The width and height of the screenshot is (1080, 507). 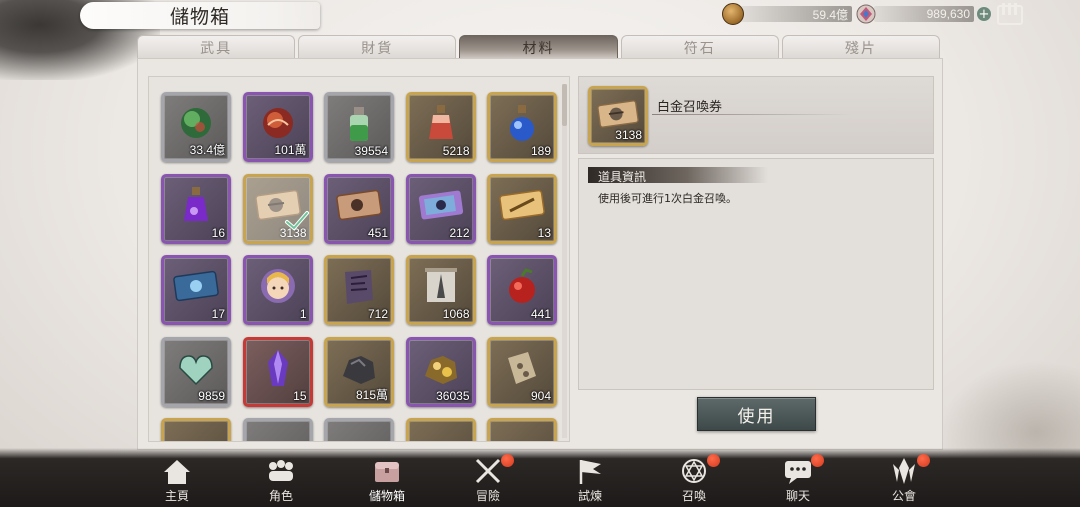 I want to click on inventory-slot: 33.4億, so click(x=196, y=127).